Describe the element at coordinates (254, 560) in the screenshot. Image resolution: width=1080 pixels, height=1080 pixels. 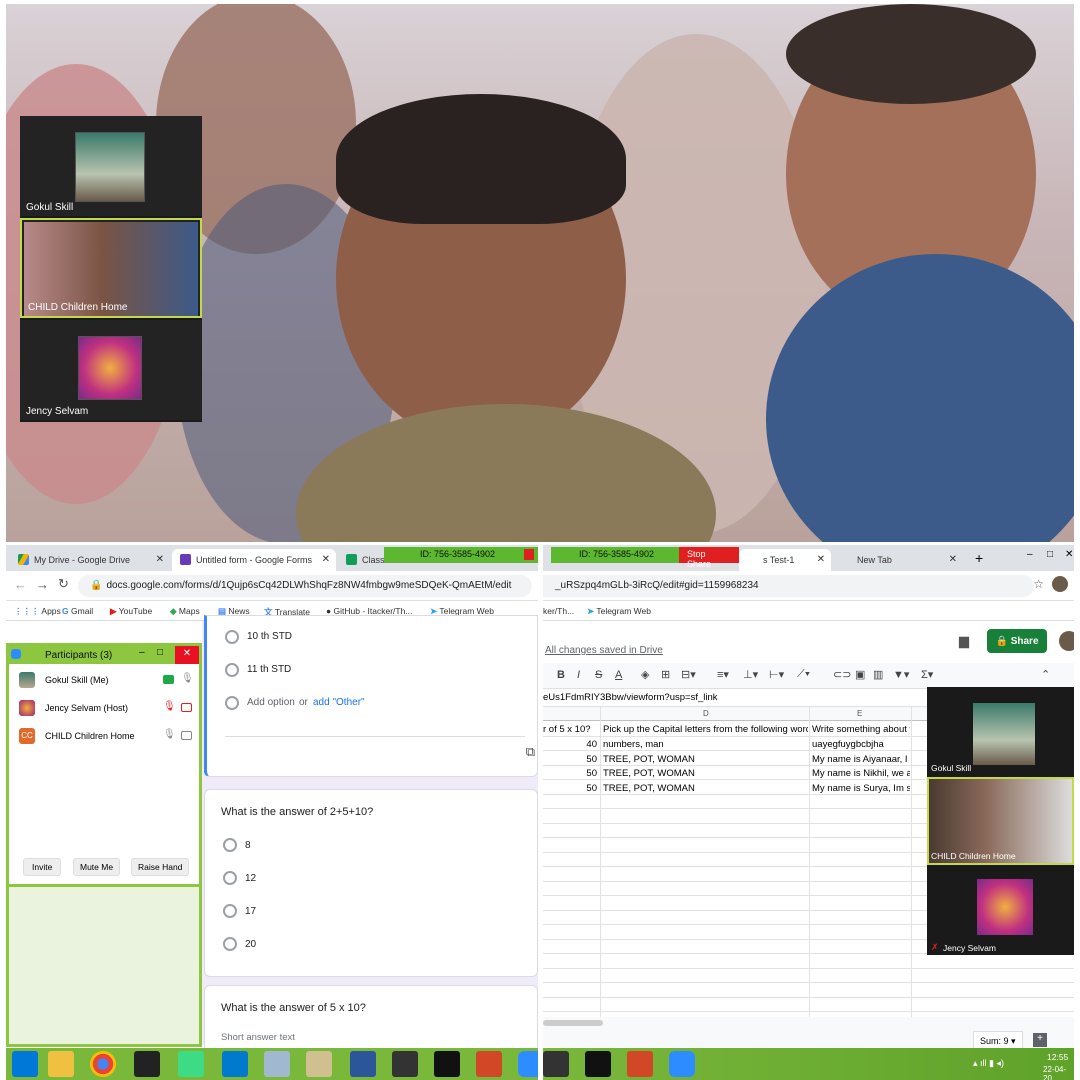
I see `tab-google-forms: Untitled form - Google Forms ✕` at that location.